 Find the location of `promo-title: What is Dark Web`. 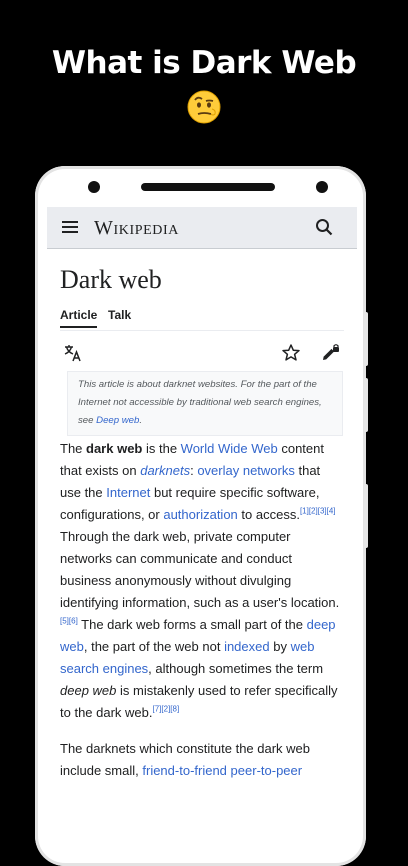

promo-title: What is Dark Web is located at coordinates (204, 63).